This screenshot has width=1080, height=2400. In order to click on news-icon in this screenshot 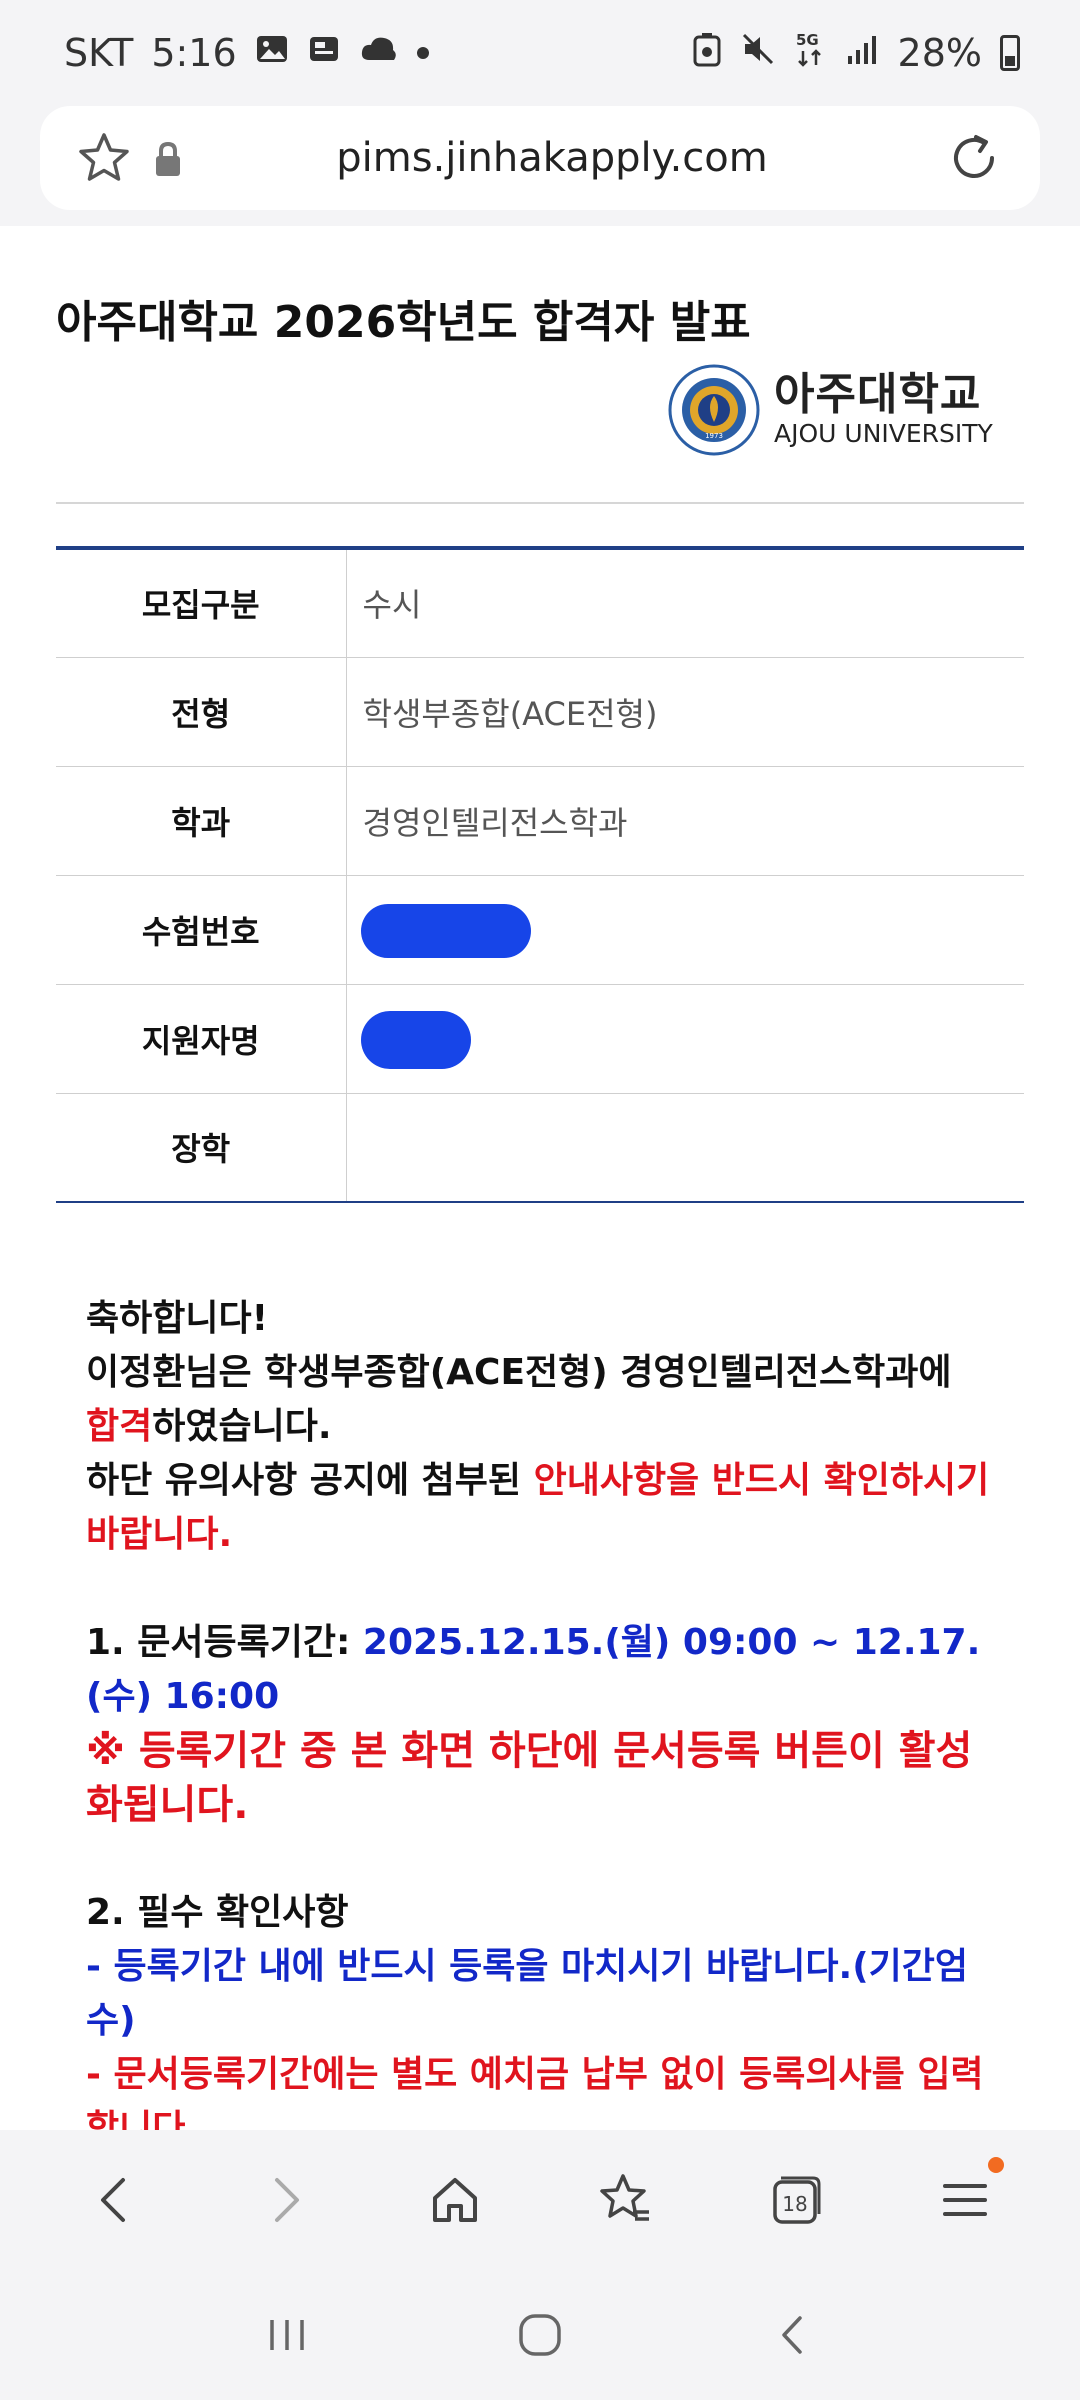, I will do `click(324, 53)`.